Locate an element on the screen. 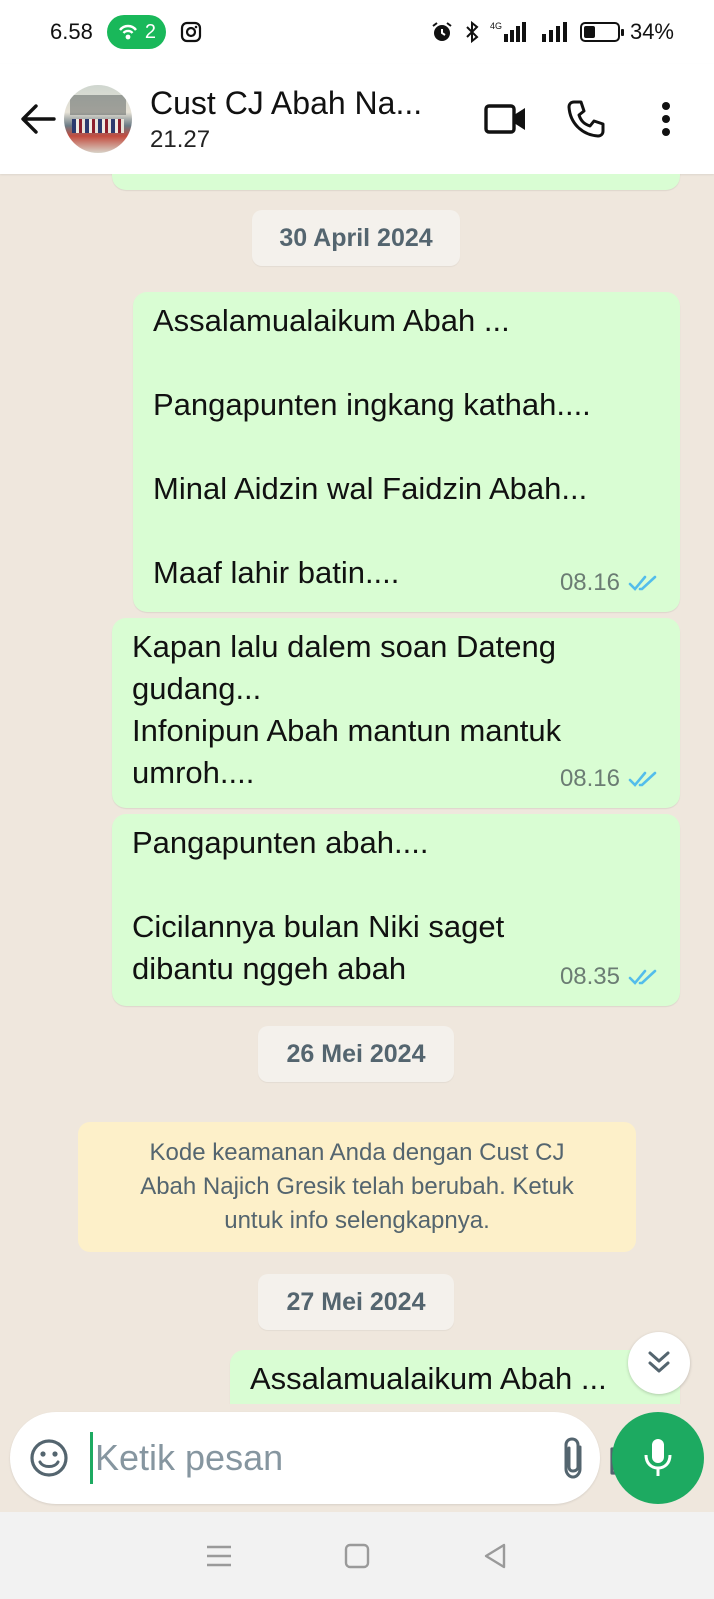  emoji-icon is located at coordinates (49, 1458).